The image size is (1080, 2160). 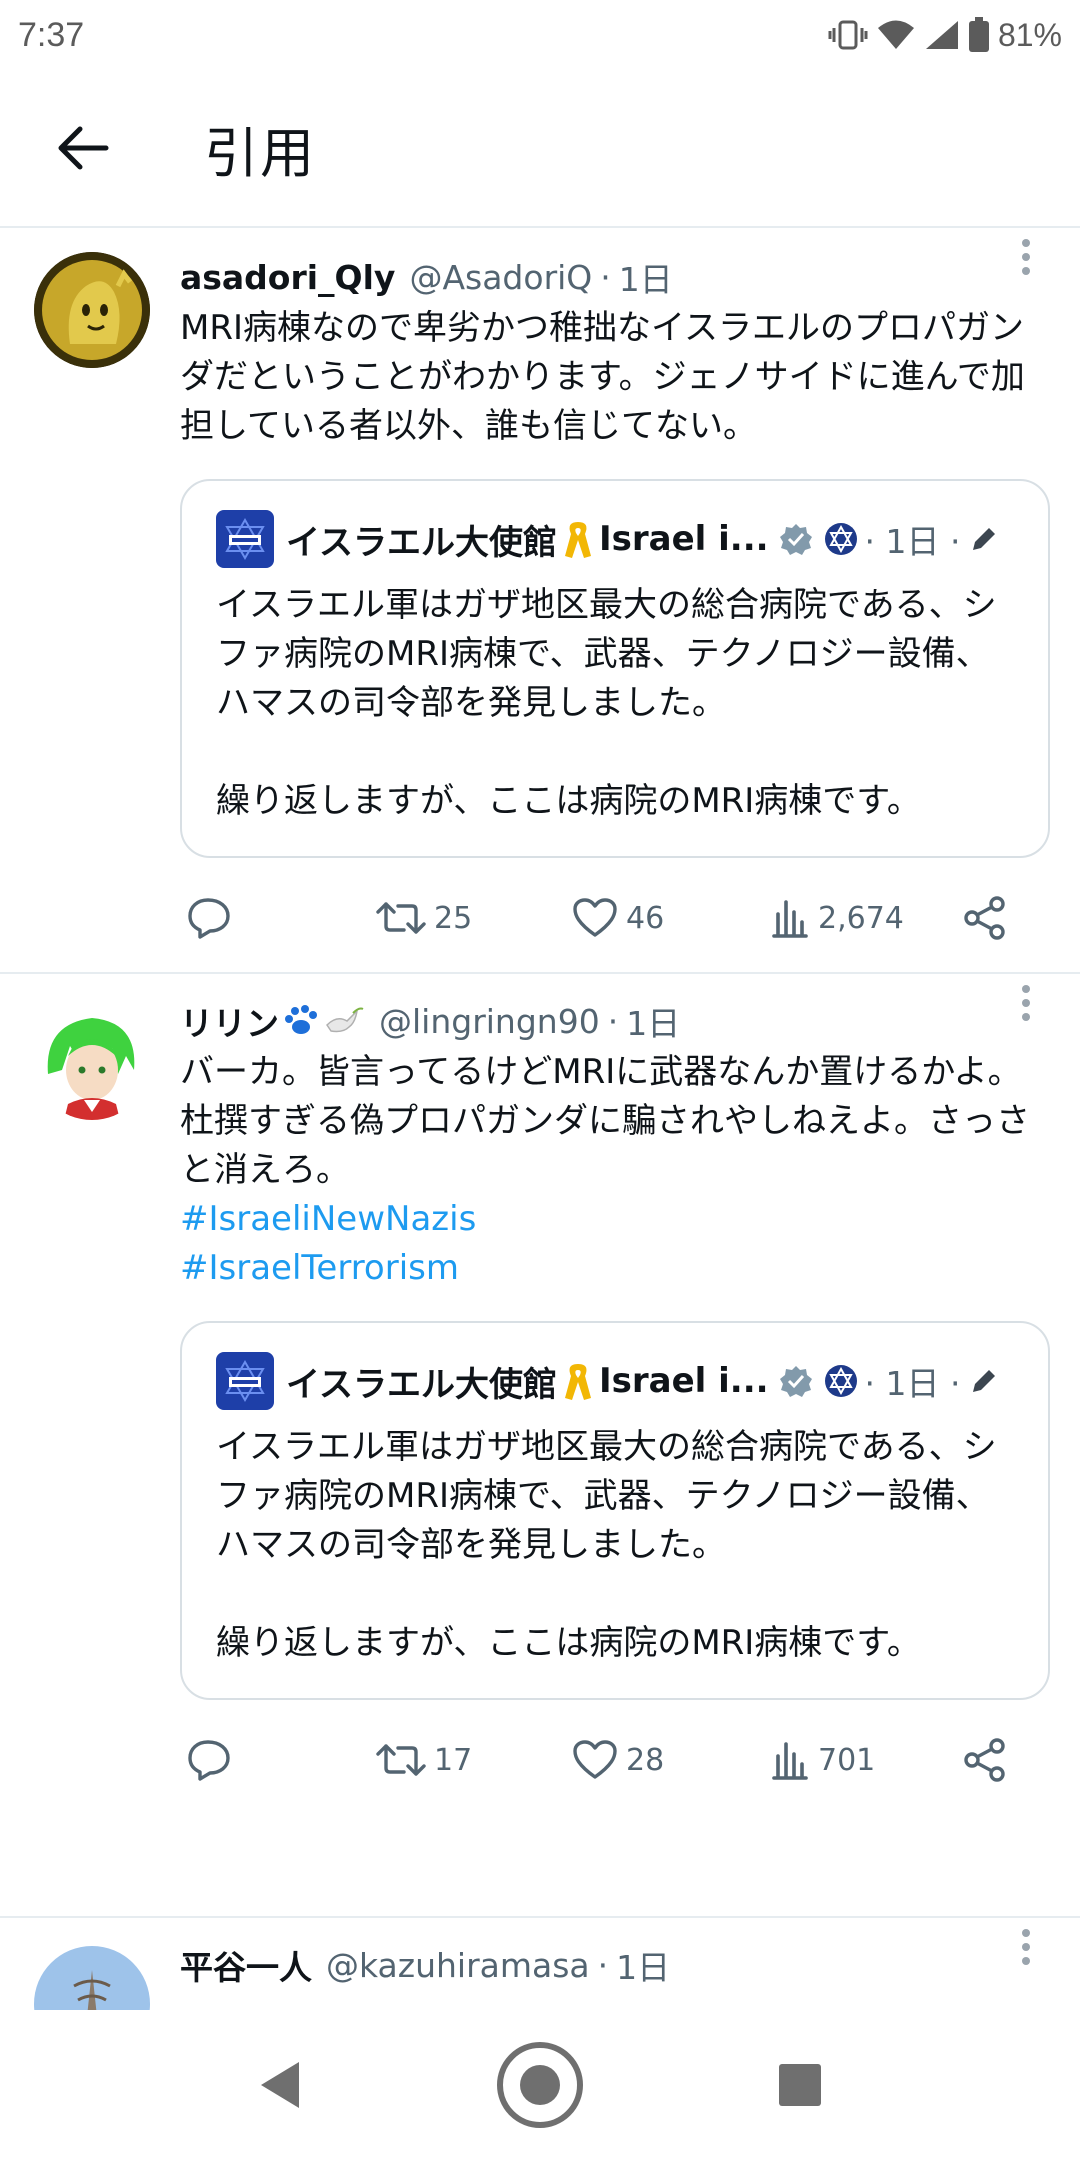 What do you see at coordinates (489, 1021) in the screenshot?
I see `user-handle: @lingringn90` at bounding box center [489, 1021].